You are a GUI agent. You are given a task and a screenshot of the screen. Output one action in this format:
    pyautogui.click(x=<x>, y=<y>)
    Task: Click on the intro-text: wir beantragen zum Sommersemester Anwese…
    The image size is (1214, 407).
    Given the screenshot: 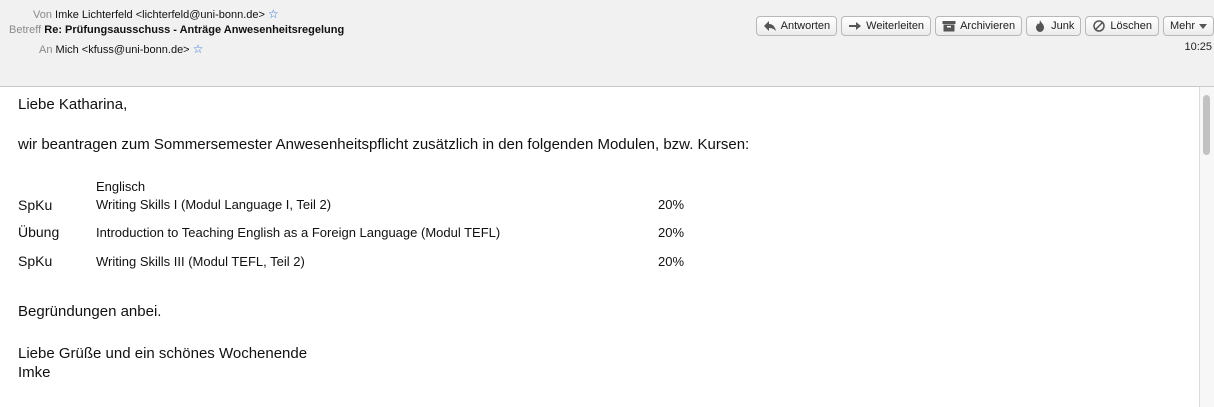 What is the action you would take?
    pyautogui.click(x=384, y=144)
    